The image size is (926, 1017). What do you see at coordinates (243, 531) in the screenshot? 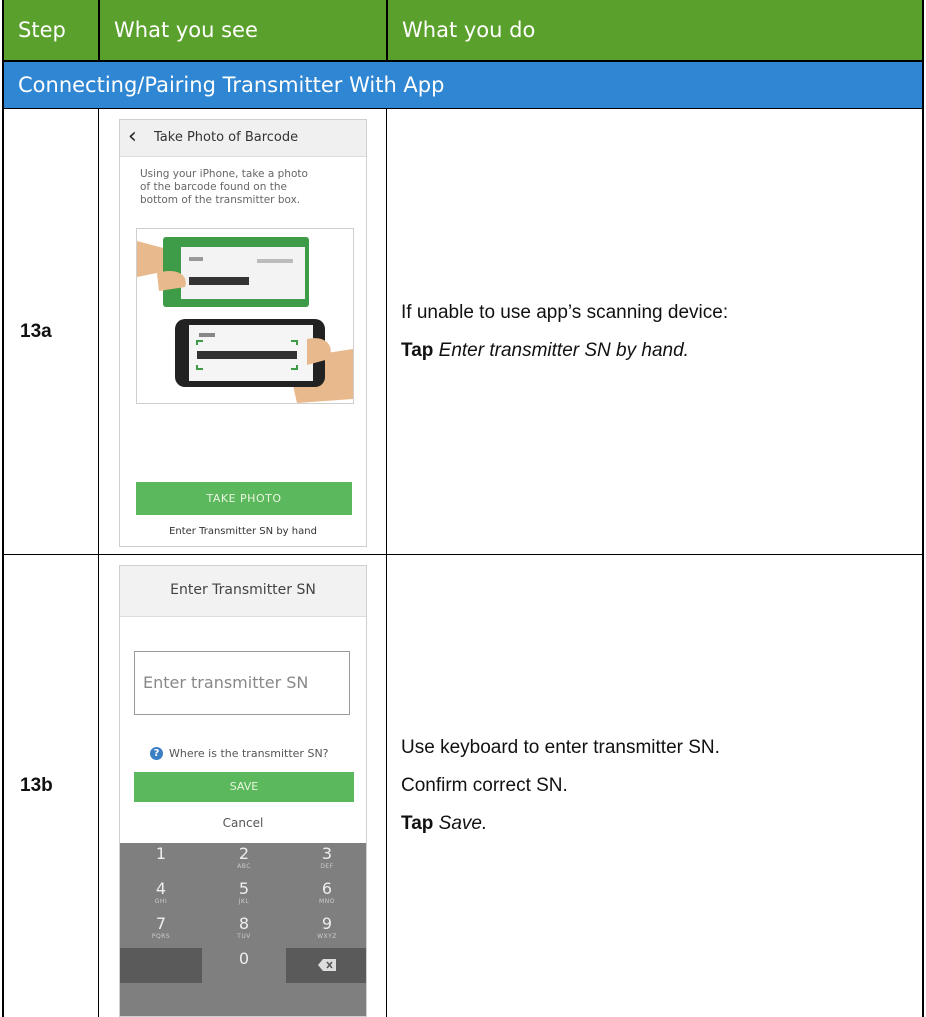
I see `enter-sn-by-hand-link: Enter Transmitter SN by hand` at bounding box center [243, 531].